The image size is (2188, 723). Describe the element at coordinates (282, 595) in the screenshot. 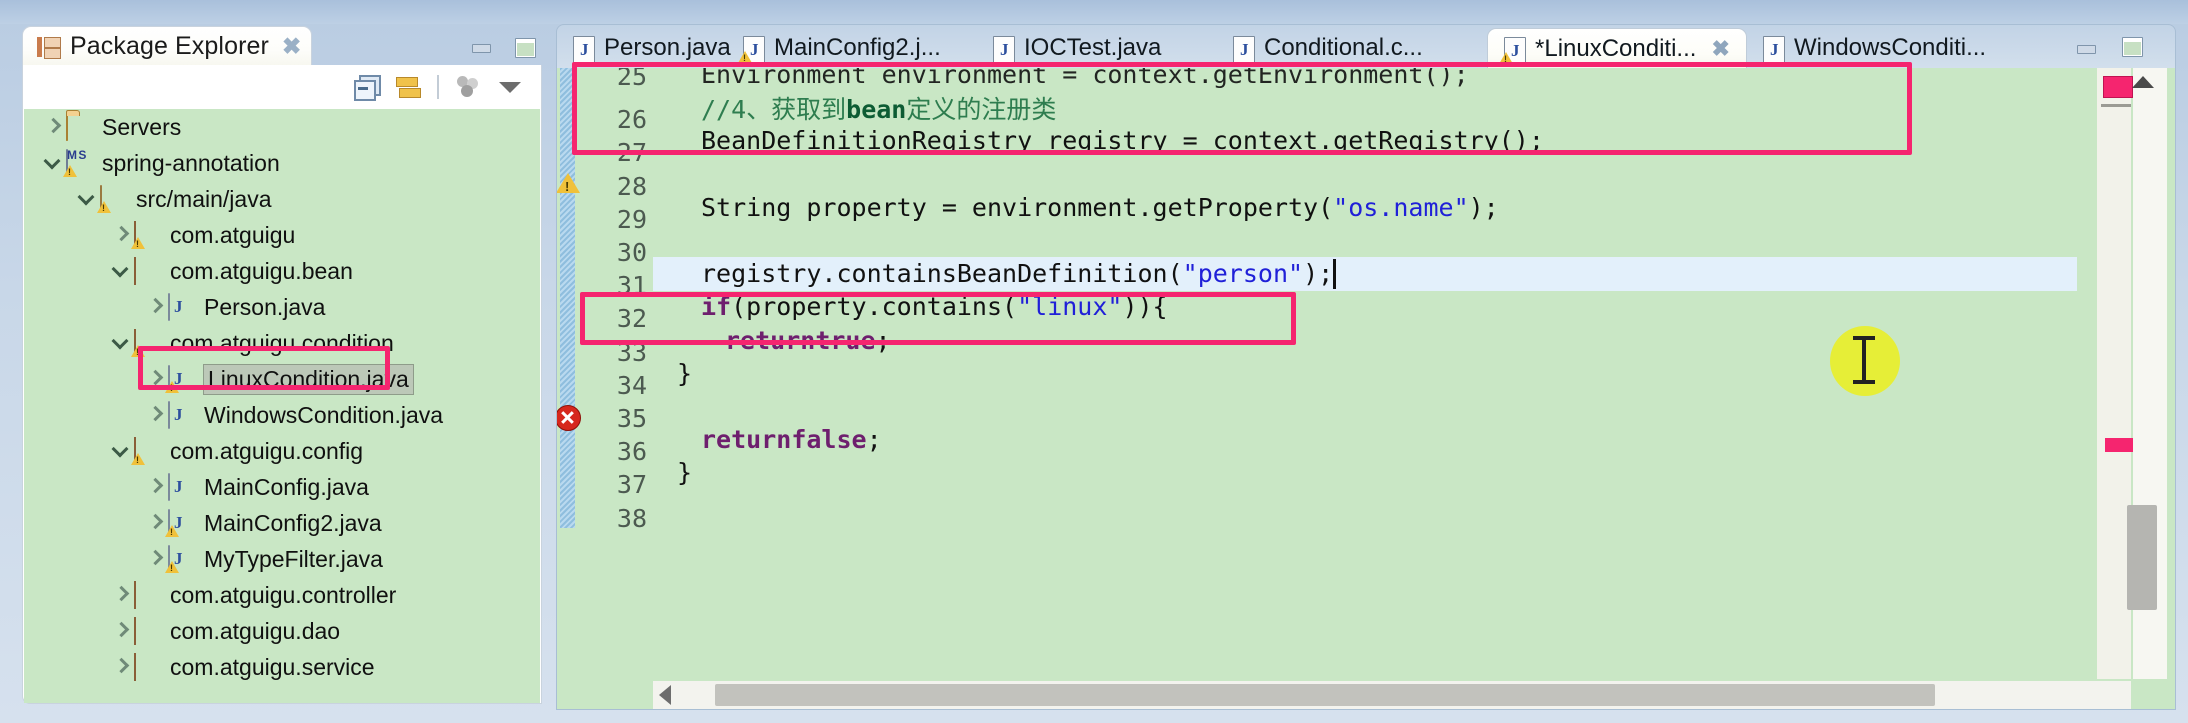

I see `tree-item-com-atguigu-controller: com.atguigu.controller` at that location.